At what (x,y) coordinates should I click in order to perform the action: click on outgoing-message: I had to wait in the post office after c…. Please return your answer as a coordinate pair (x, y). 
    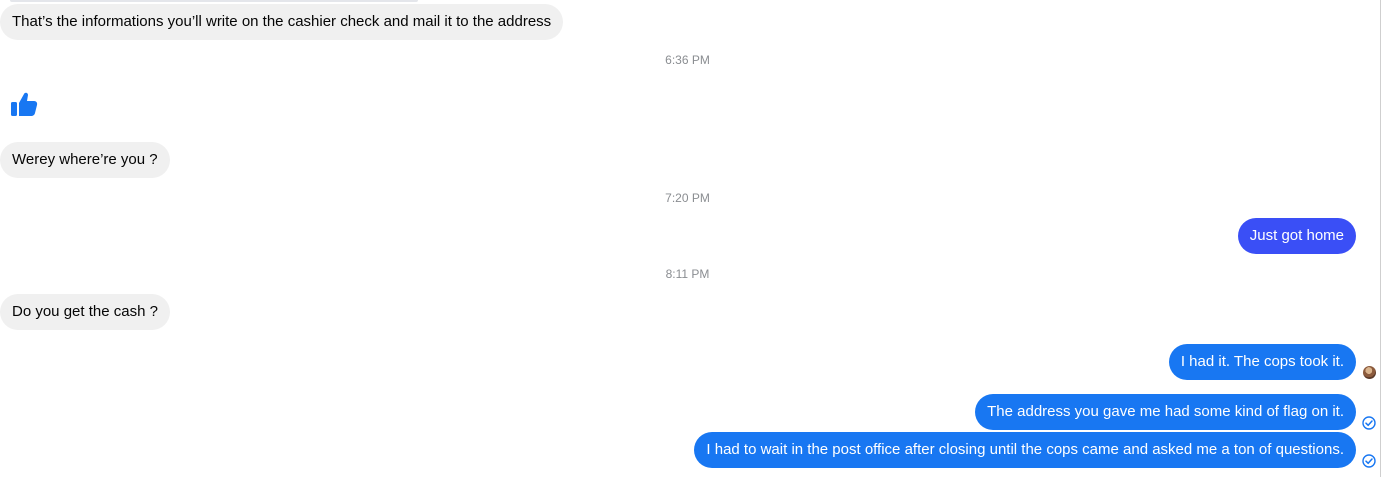
    Looking at the image, I should click on (1025, 450).